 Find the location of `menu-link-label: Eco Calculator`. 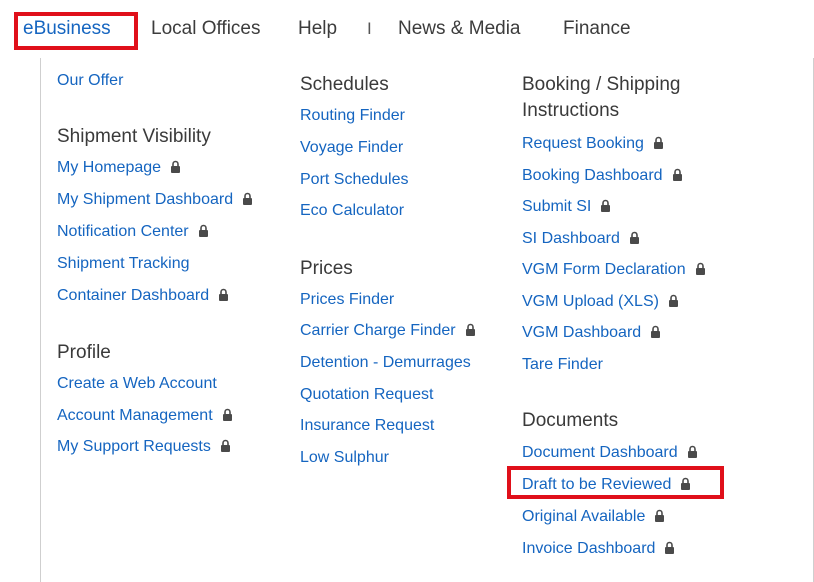

menu-link-label: Eco Calculator is located at coordinates (352, 210).